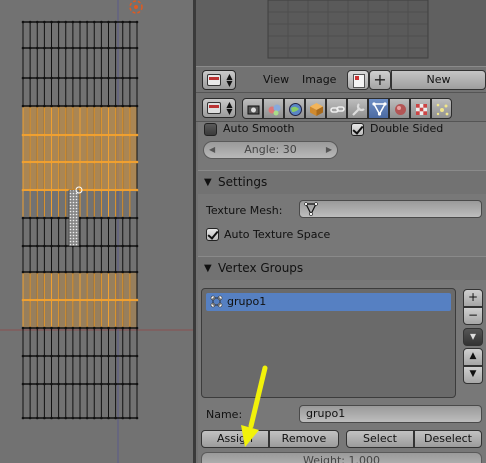  What do you see at coordinates (219, 80) in the screenshot?
I see `editor-type-button: ▲ ▼` at bounding box center [219, 80].